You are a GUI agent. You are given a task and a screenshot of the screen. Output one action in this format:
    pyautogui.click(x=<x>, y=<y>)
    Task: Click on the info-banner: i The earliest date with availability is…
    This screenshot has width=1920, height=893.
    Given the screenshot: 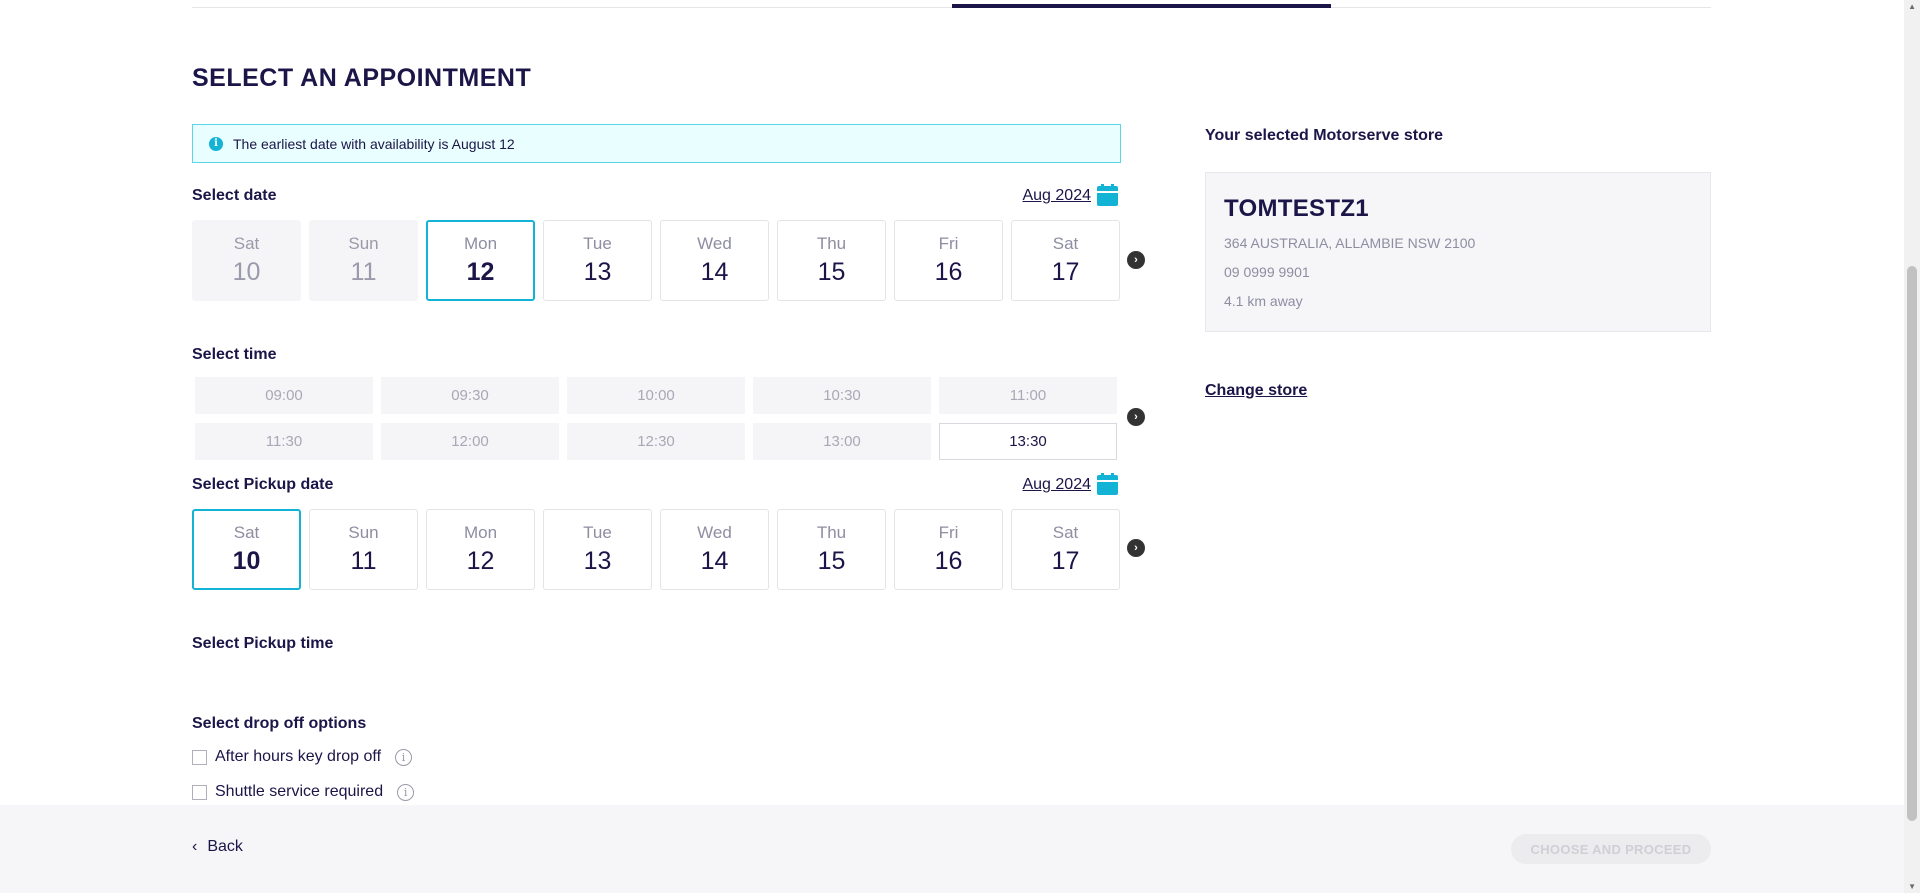 What is the action you would take?
    pyautogui.click(x=656, y=143)
    